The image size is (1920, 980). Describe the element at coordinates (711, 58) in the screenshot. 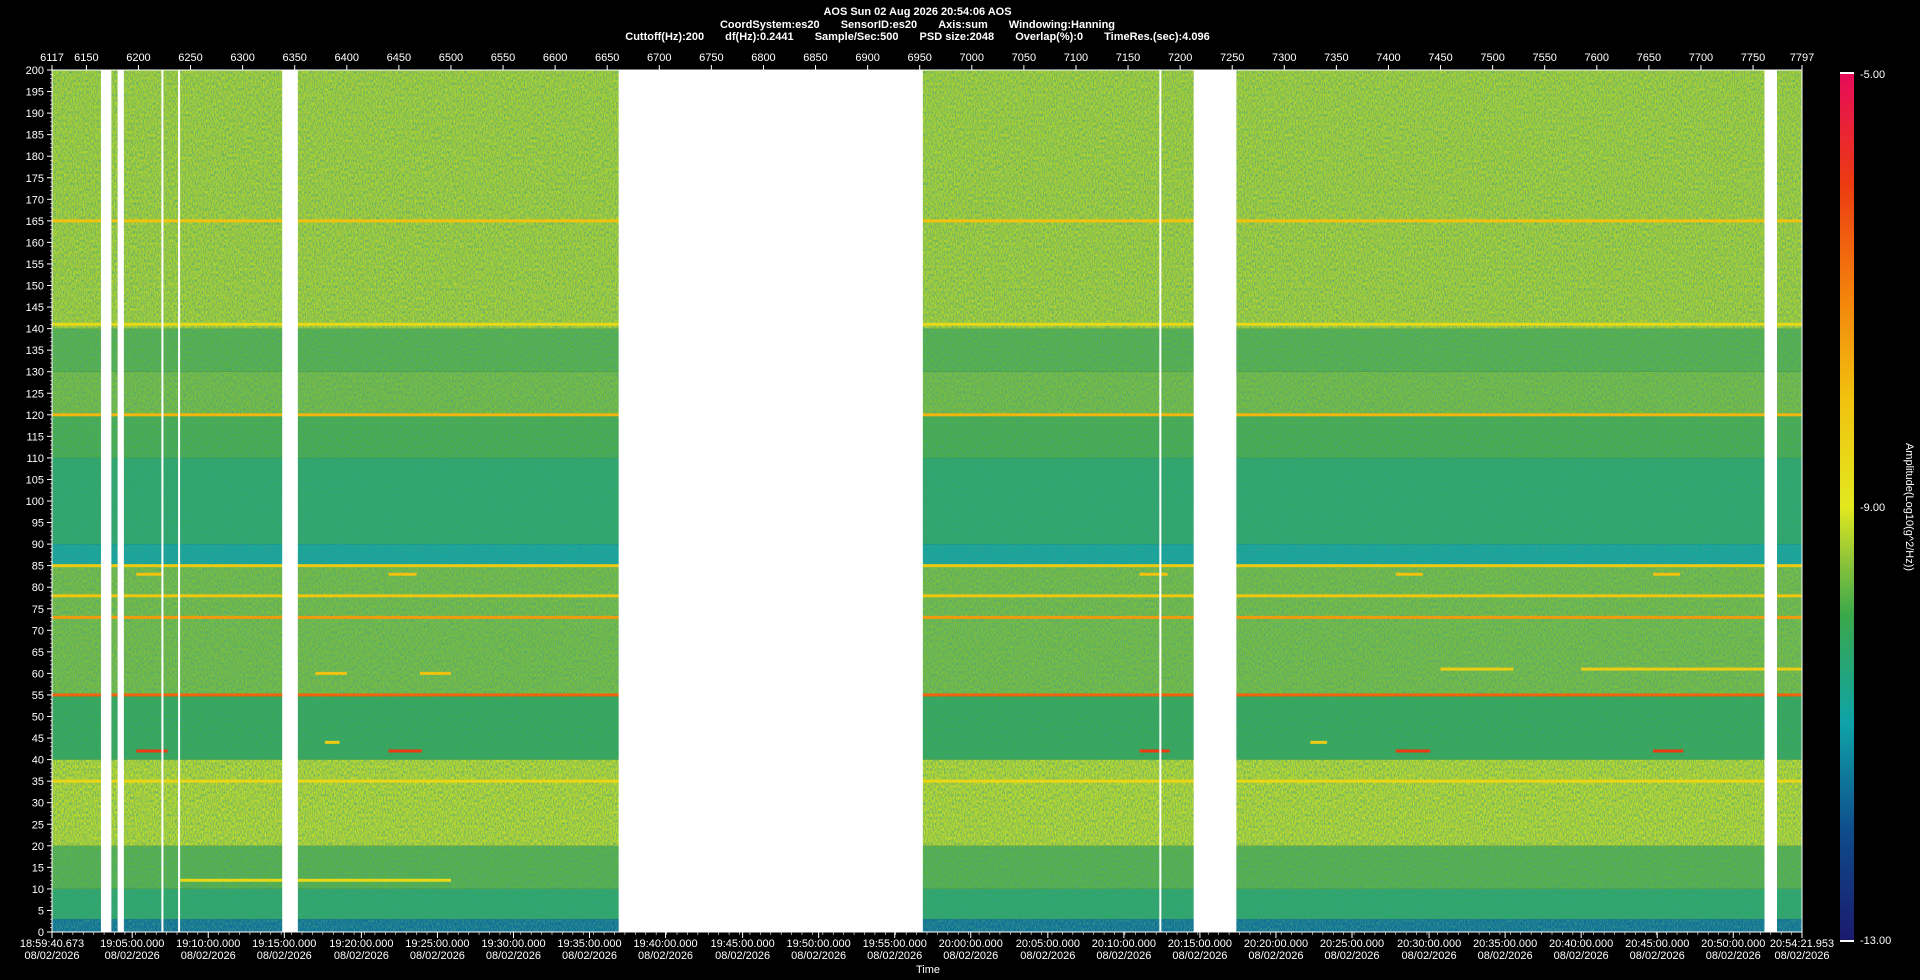

I see `x-top-tick-label: 6750` at that location.